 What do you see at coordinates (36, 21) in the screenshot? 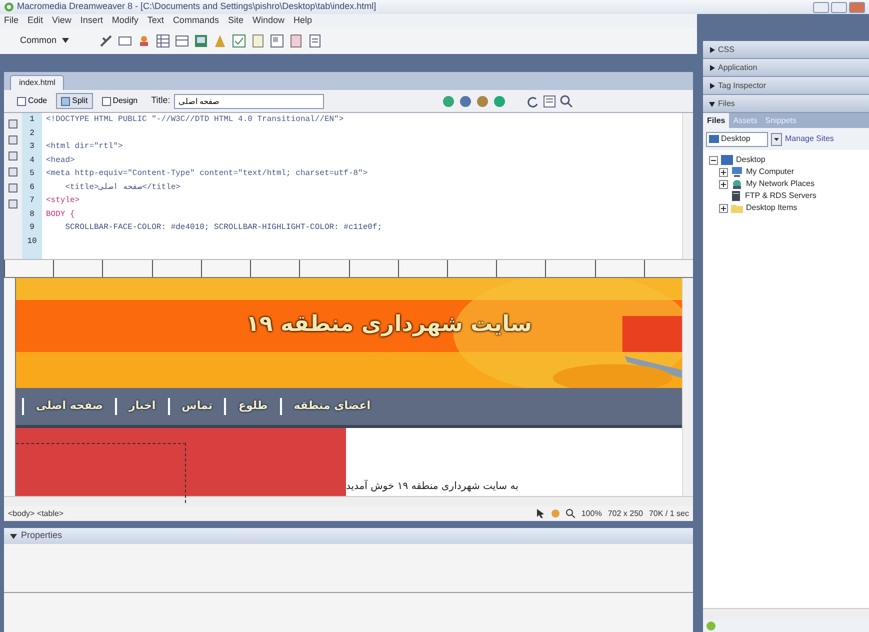
I see `menu-item: Edit` at bounding box center [36, 21].